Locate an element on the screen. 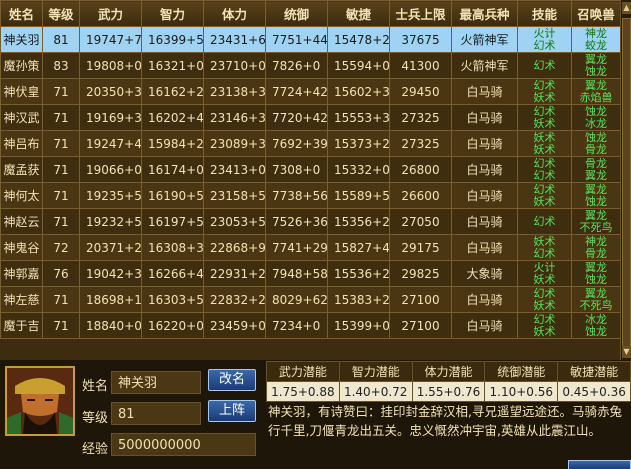 Image resolution: width=631 pixels, height=469 pixels. level-cell: 76 is located at coordinates (61, 273).